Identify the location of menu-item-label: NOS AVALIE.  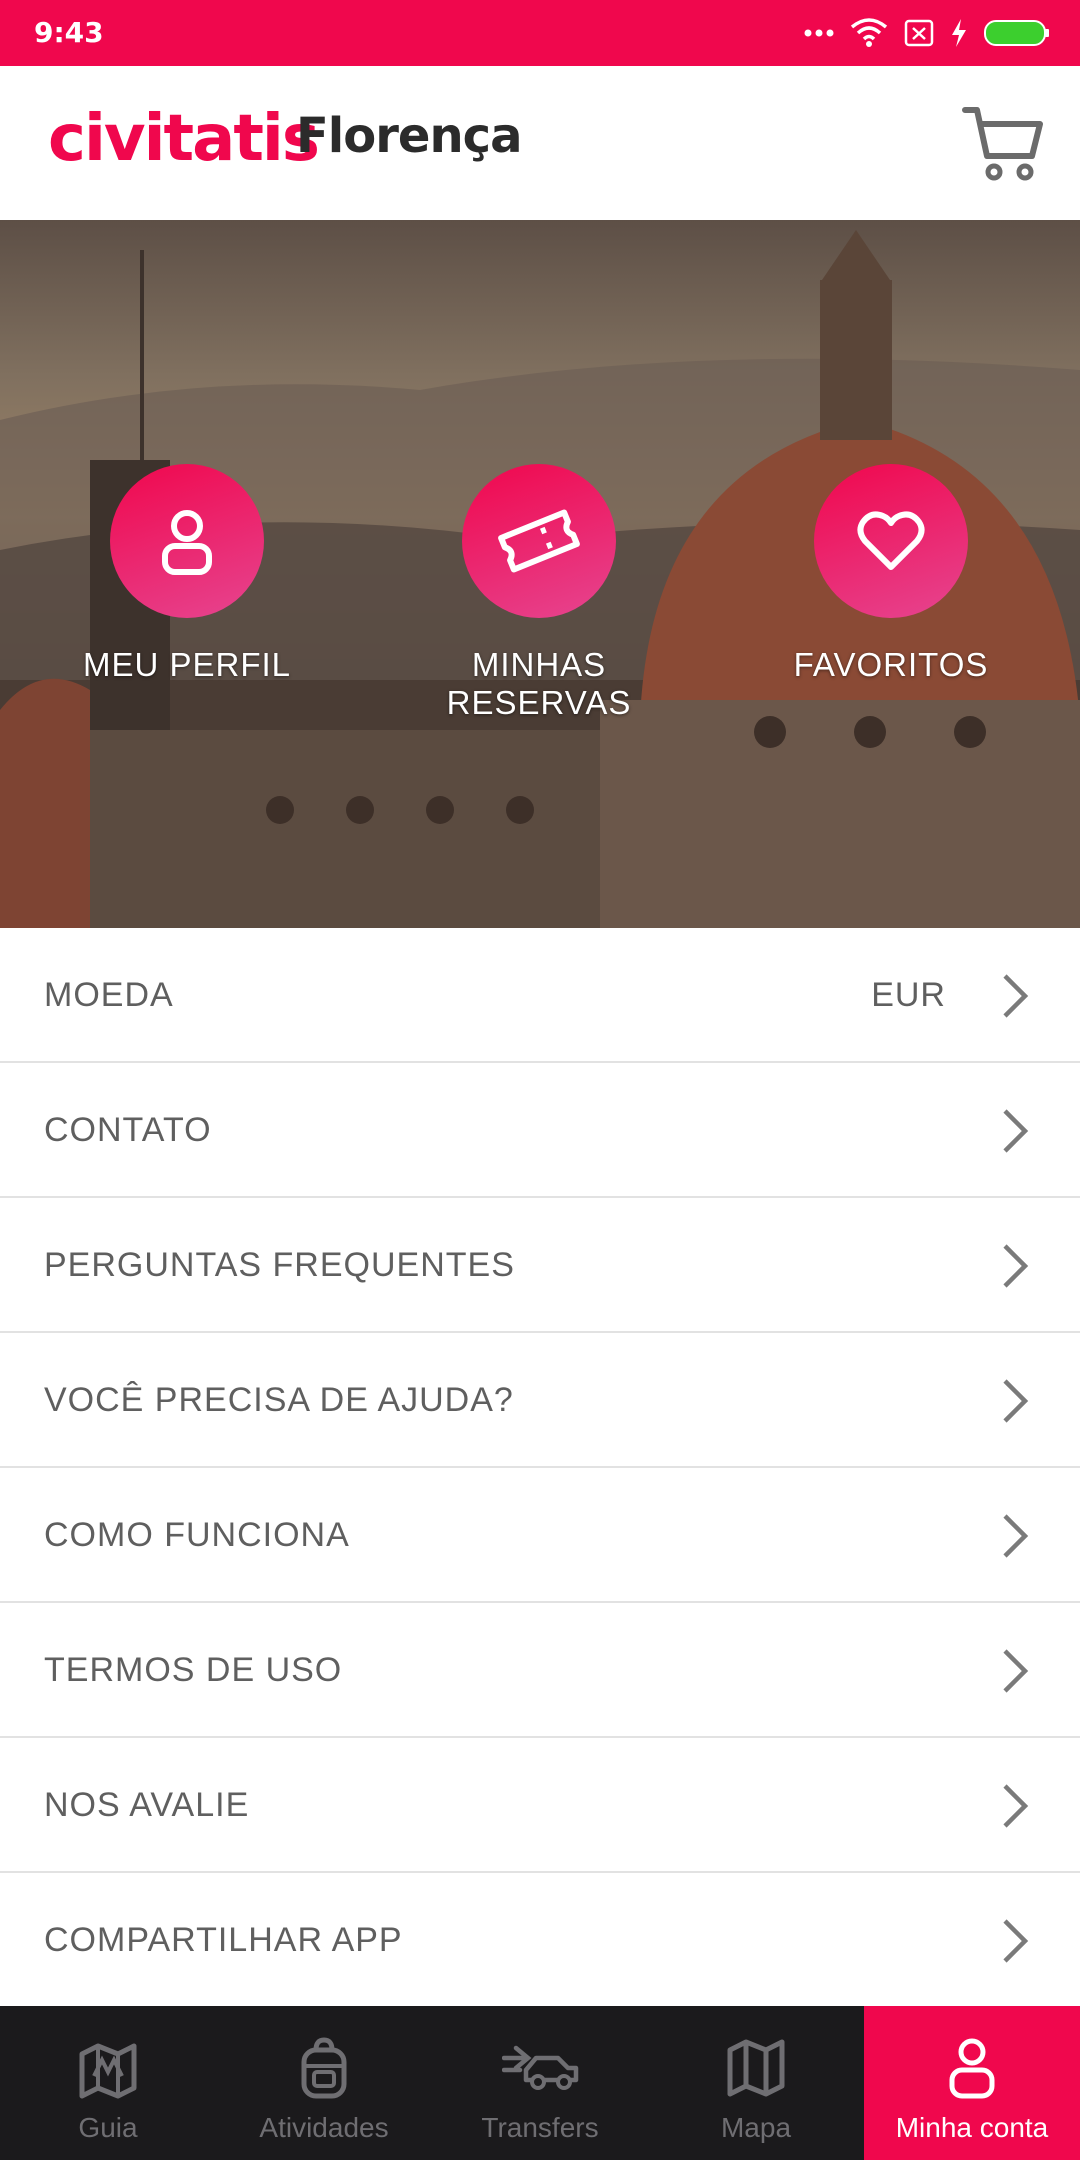
(147, 1805).